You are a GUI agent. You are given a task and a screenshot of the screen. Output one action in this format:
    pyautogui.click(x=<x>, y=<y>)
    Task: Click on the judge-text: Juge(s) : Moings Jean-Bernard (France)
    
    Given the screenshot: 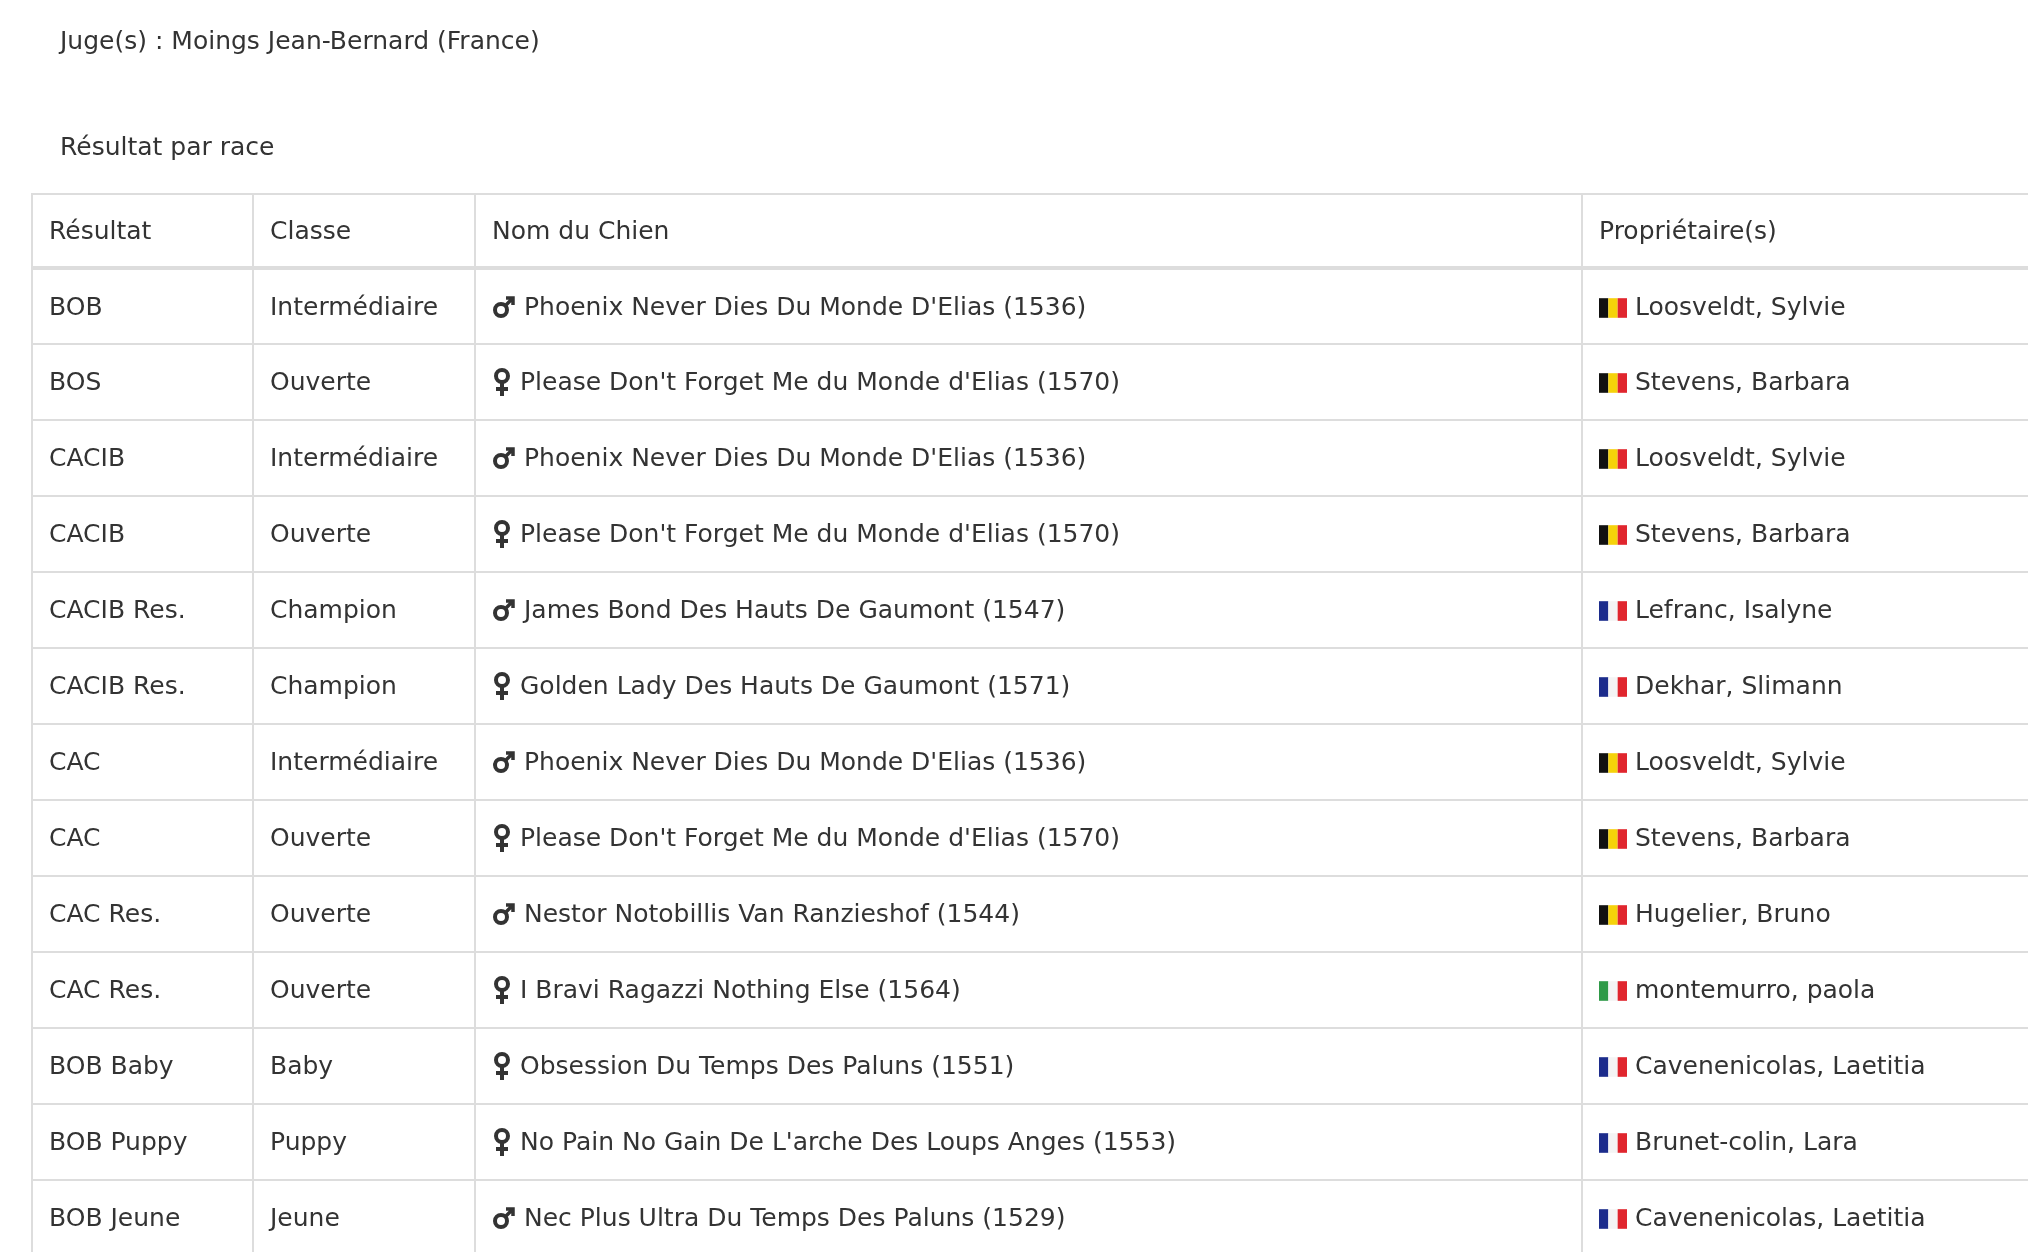 What is the action you would take?
    pyautogui.click(x=300, y=41)
    